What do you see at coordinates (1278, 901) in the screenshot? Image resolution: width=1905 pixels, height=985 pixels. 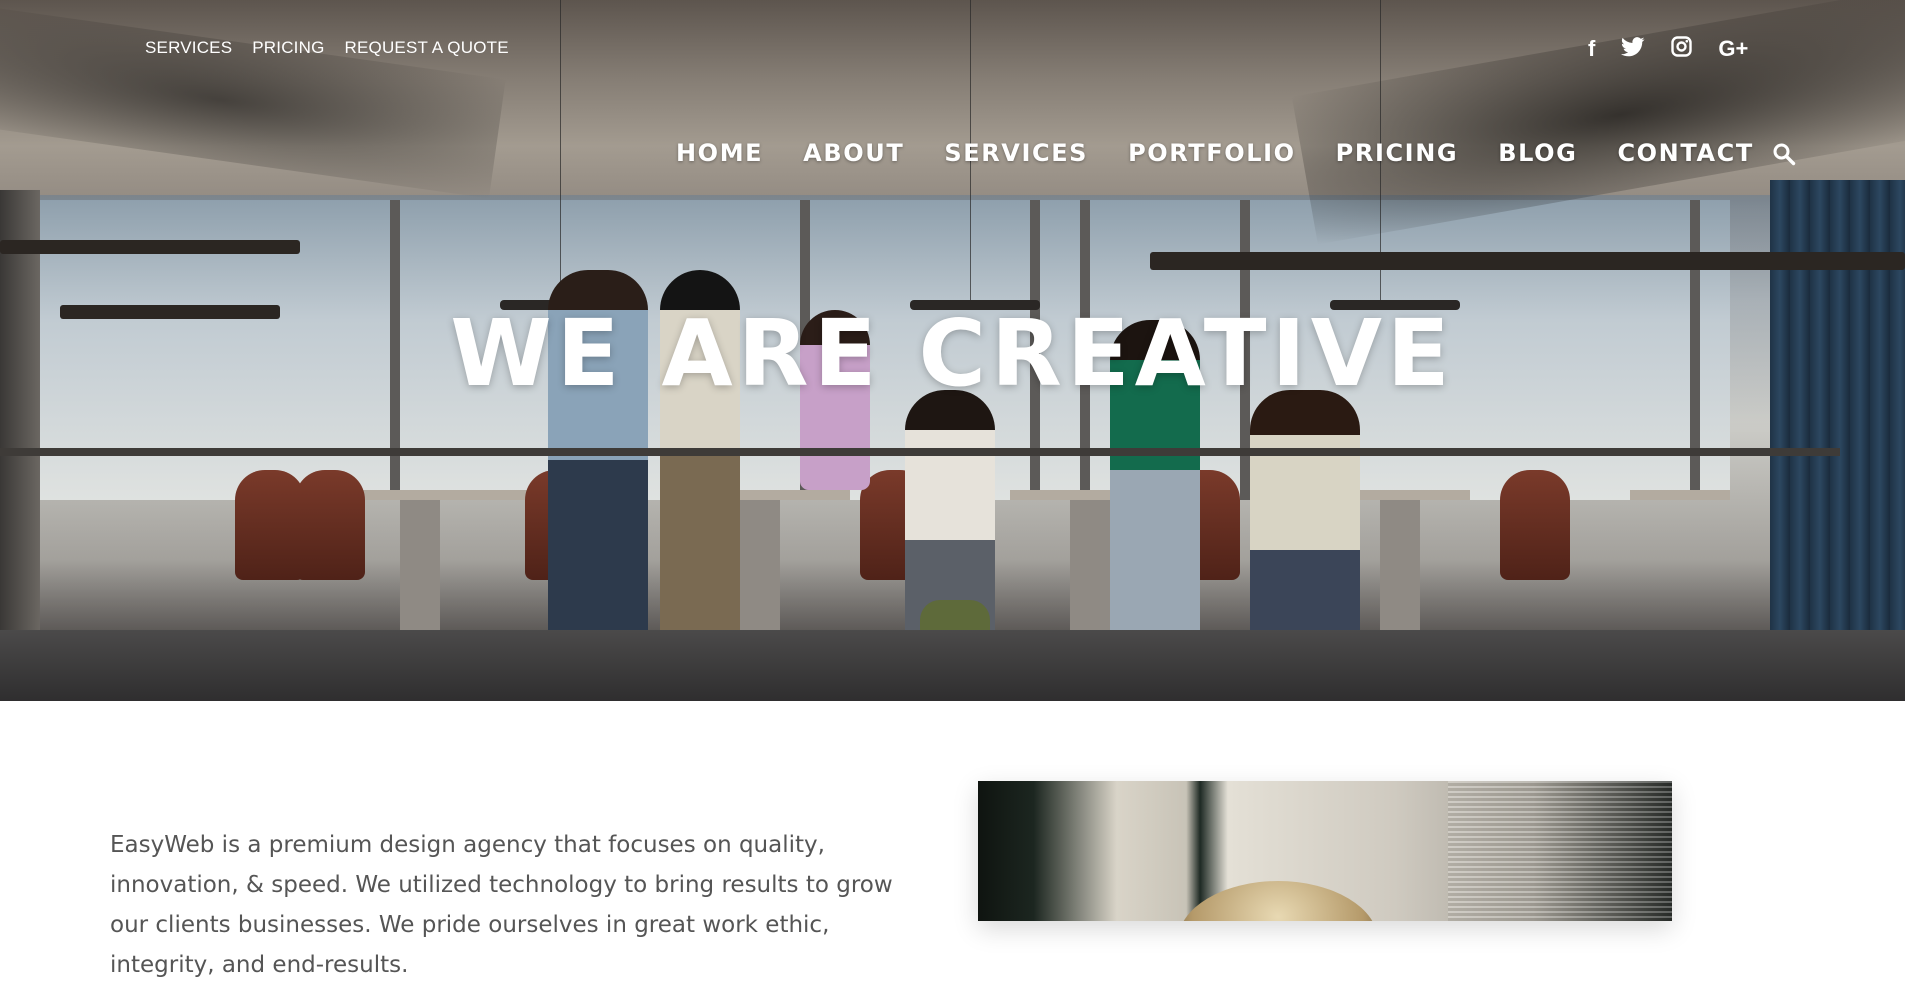 I see `person-head` at bounding box center [1278, 901].